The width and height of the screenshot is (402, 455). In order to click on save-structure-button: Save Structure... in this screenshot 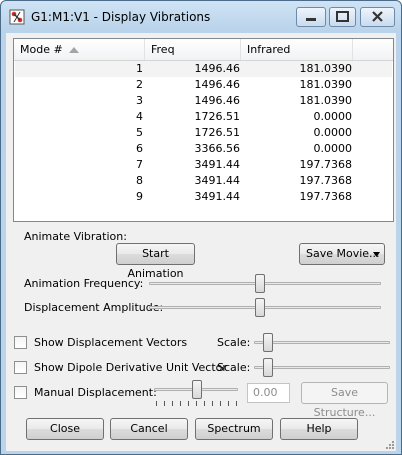, I will do `click(344, 400)`.